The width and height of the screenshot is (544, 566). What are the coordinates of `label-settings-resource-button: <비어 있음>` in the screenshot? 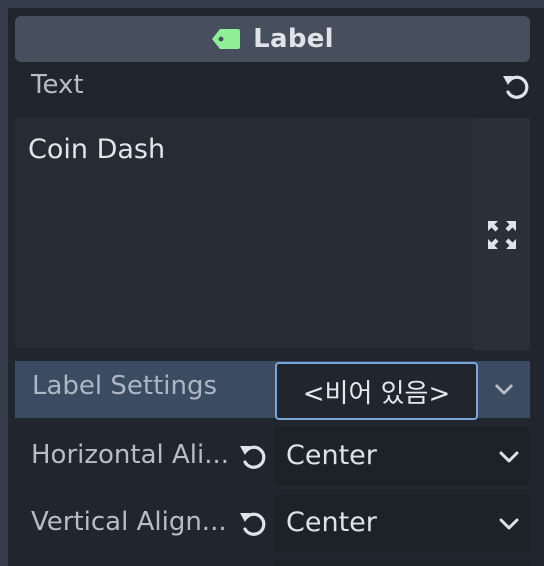 It's located at (376, 391).